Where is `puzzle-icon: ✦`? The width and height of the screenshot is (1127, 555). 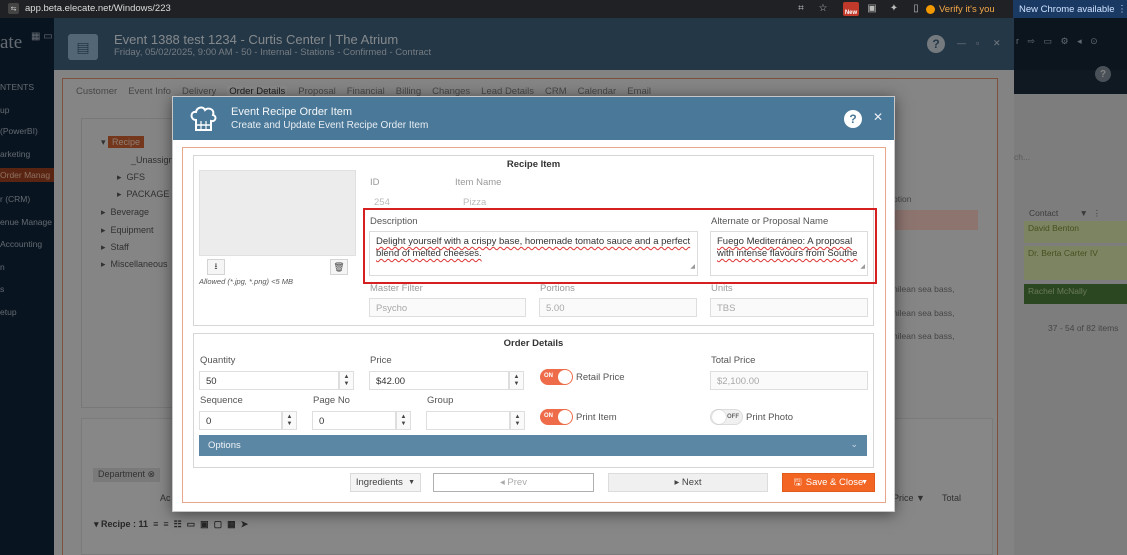
puzzle-icon: ✦ is located at coordinates (894, 8).